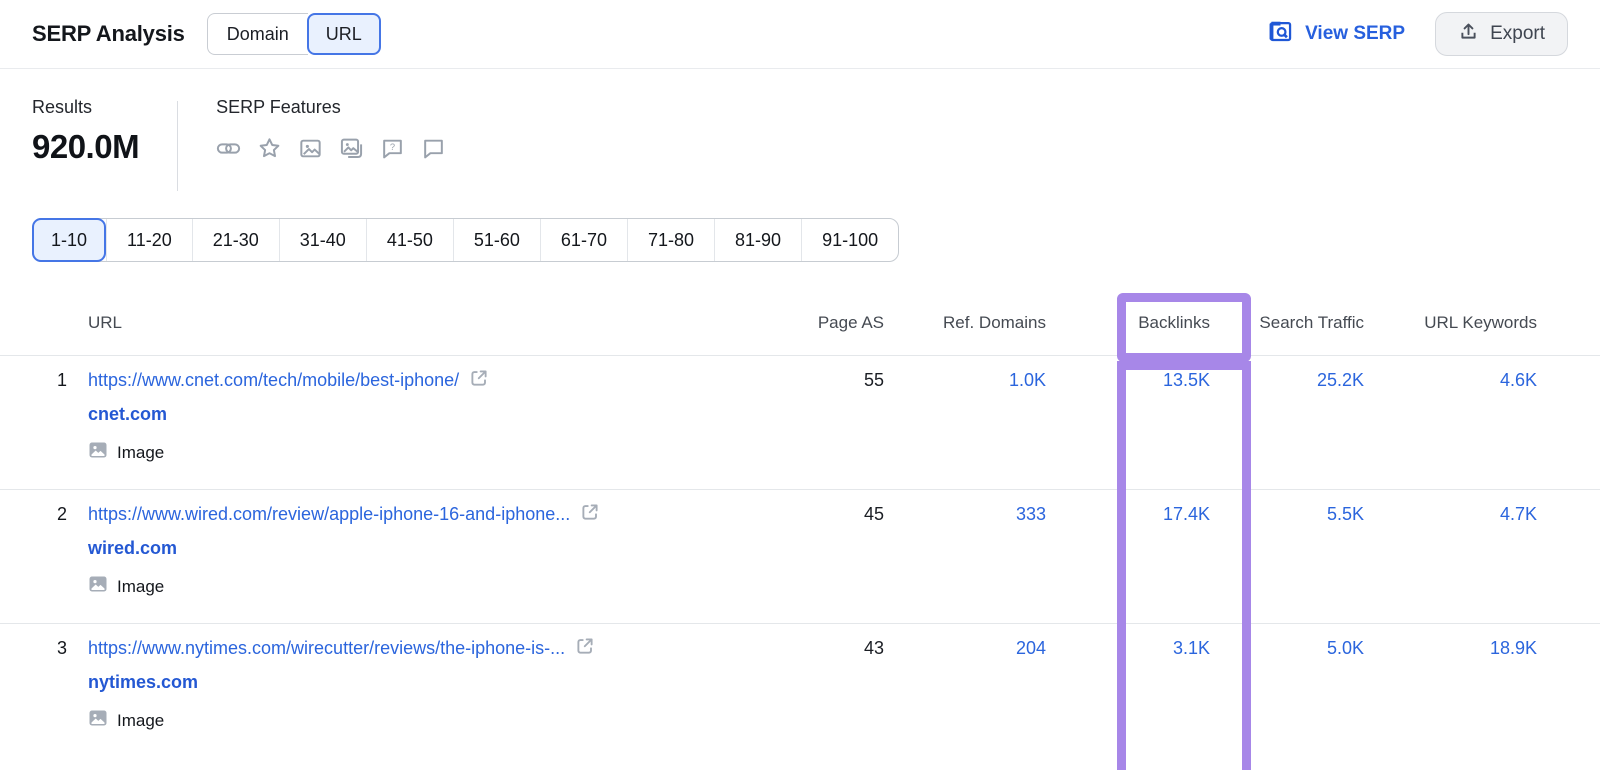 This screenshot has height=770, width=1600. I want to click on page-as-value: 55, so click(873, 380).